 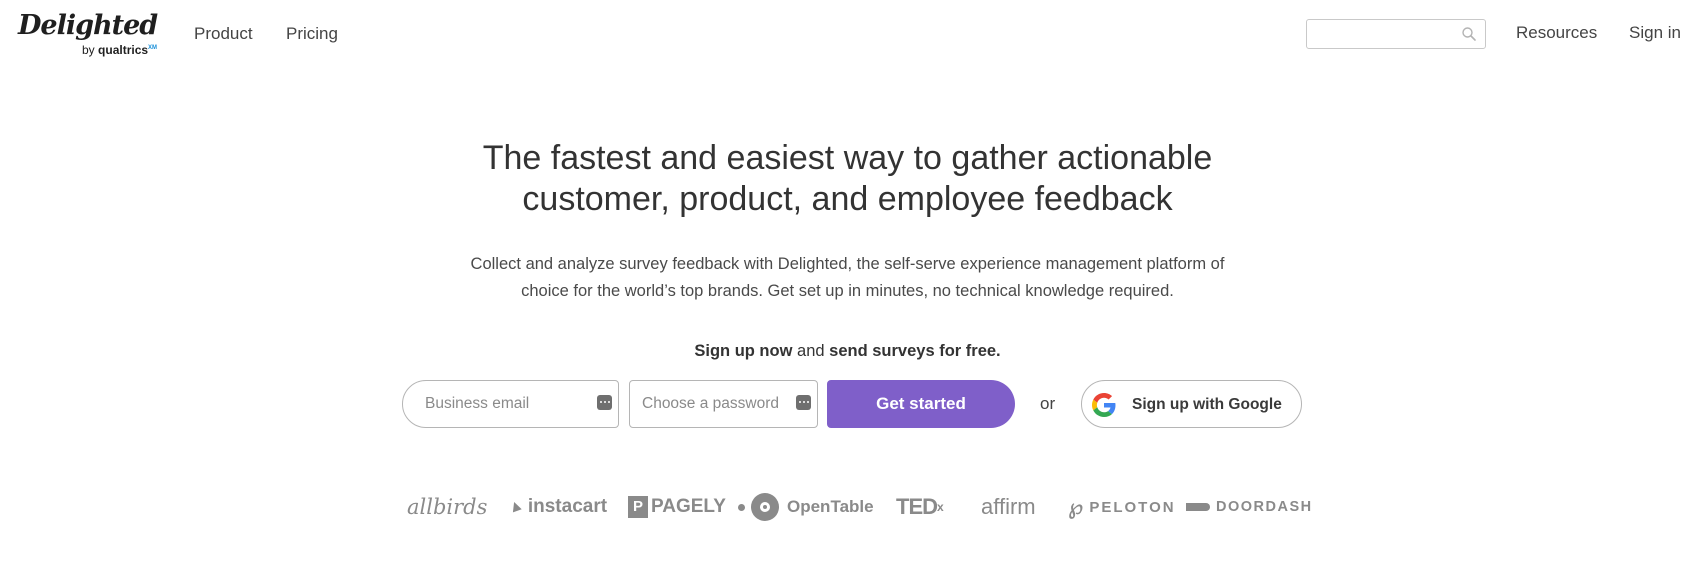 What do you see at coordinates (688, 506) in the screenshot?
I see `pagely-wordmark: PAGELY` at bounding box center [688, 506].